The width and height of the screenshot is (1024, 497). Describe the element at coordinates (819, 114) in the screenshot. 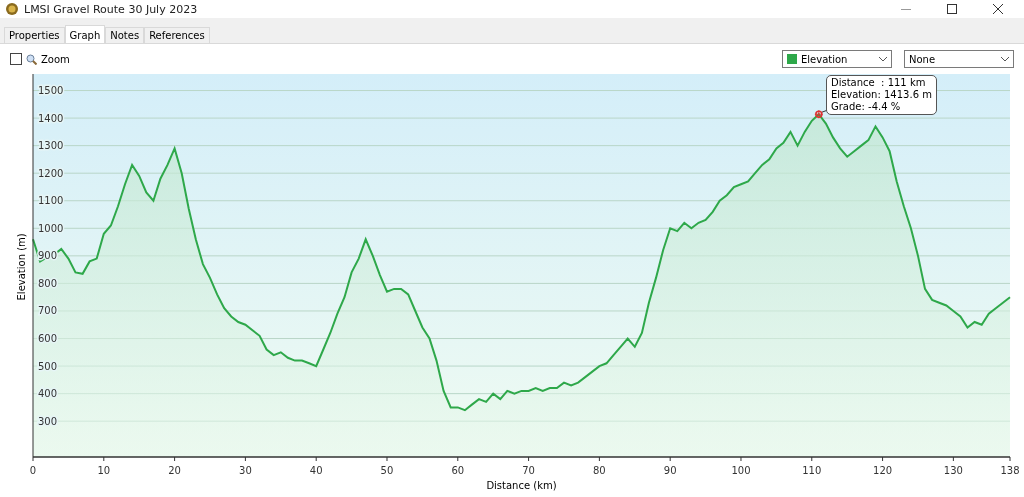

I see `marker-icon` at that location.